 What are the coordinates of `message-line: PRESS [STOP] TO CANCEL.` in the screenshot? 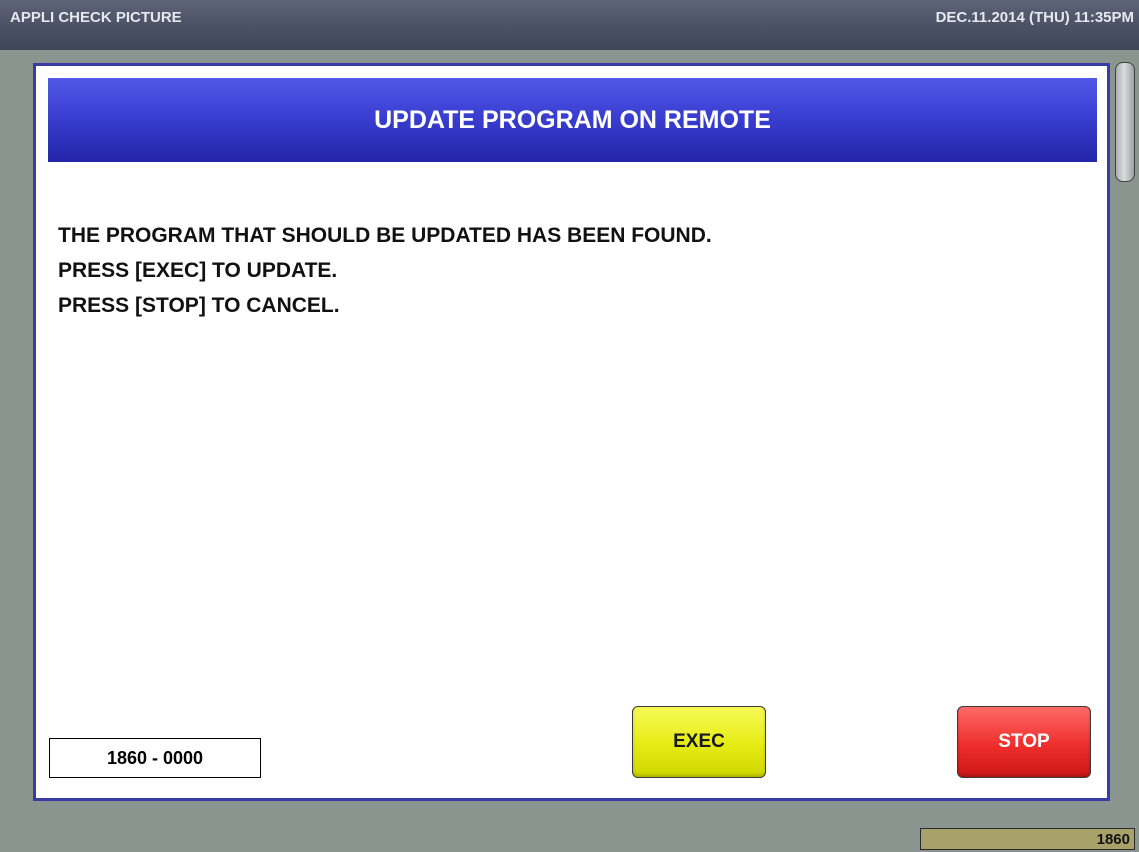 It's located at (199, 305).